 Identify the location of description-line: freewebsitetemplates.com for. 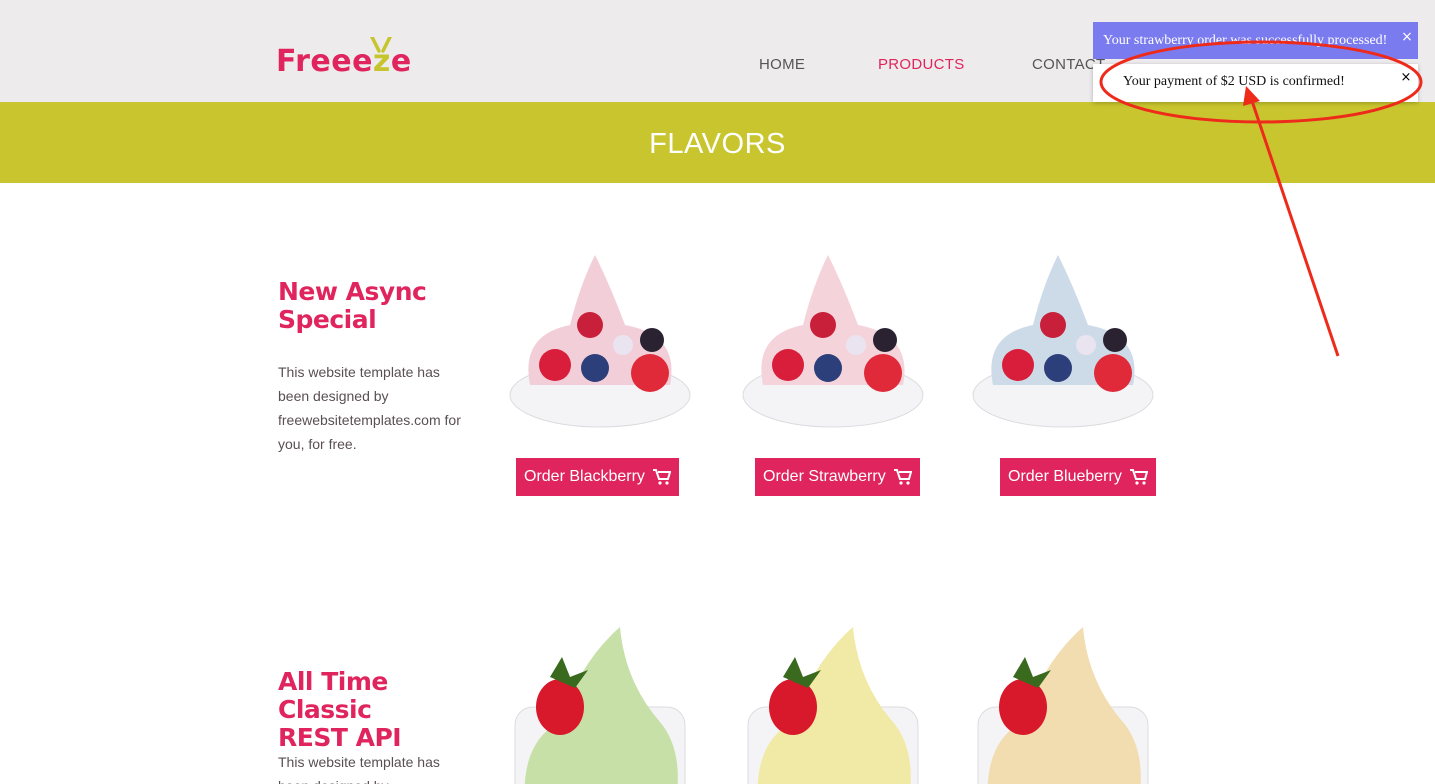
(369, 420).